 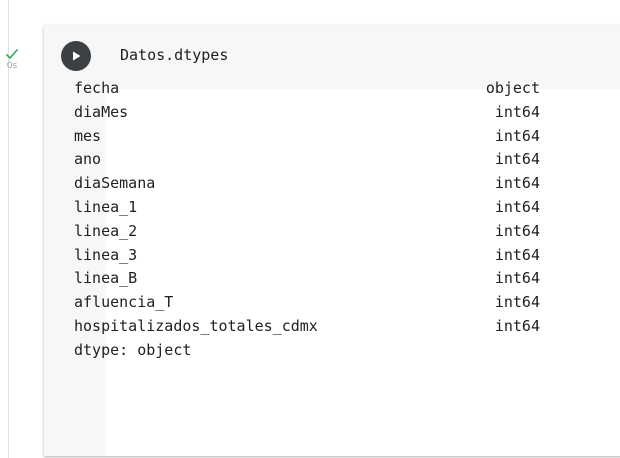 I want to click on dtype-row: hospitalizados_totales_cdmx int64, so click(x=307, y=327).